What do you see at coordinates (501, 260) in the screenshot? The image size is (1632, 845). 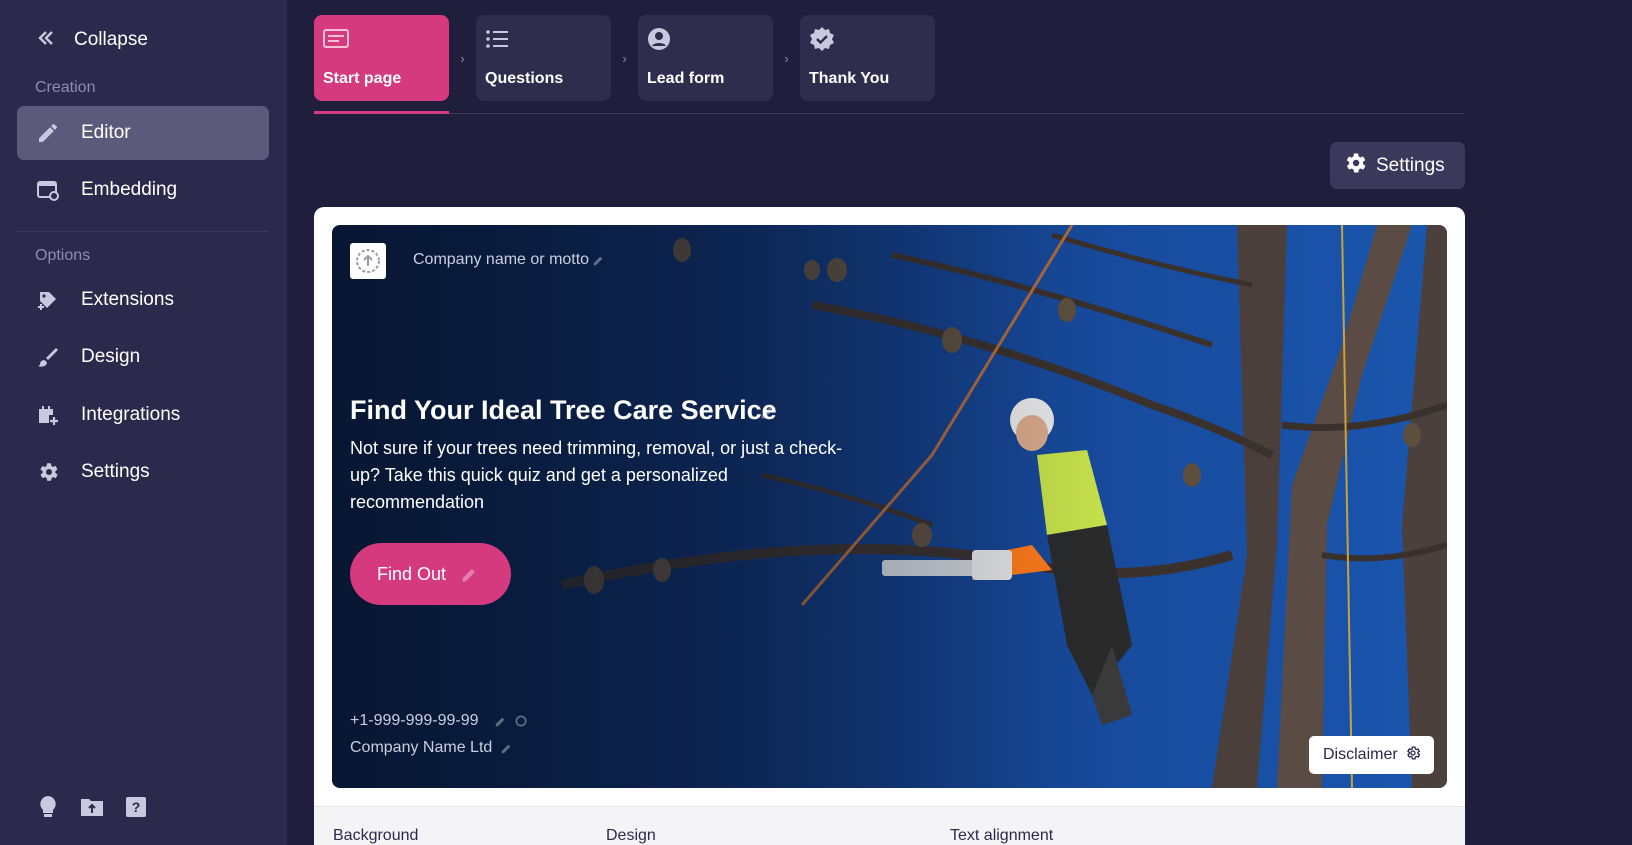 I see `company-motto: Company name or motto` at bounding box center [501, 260].